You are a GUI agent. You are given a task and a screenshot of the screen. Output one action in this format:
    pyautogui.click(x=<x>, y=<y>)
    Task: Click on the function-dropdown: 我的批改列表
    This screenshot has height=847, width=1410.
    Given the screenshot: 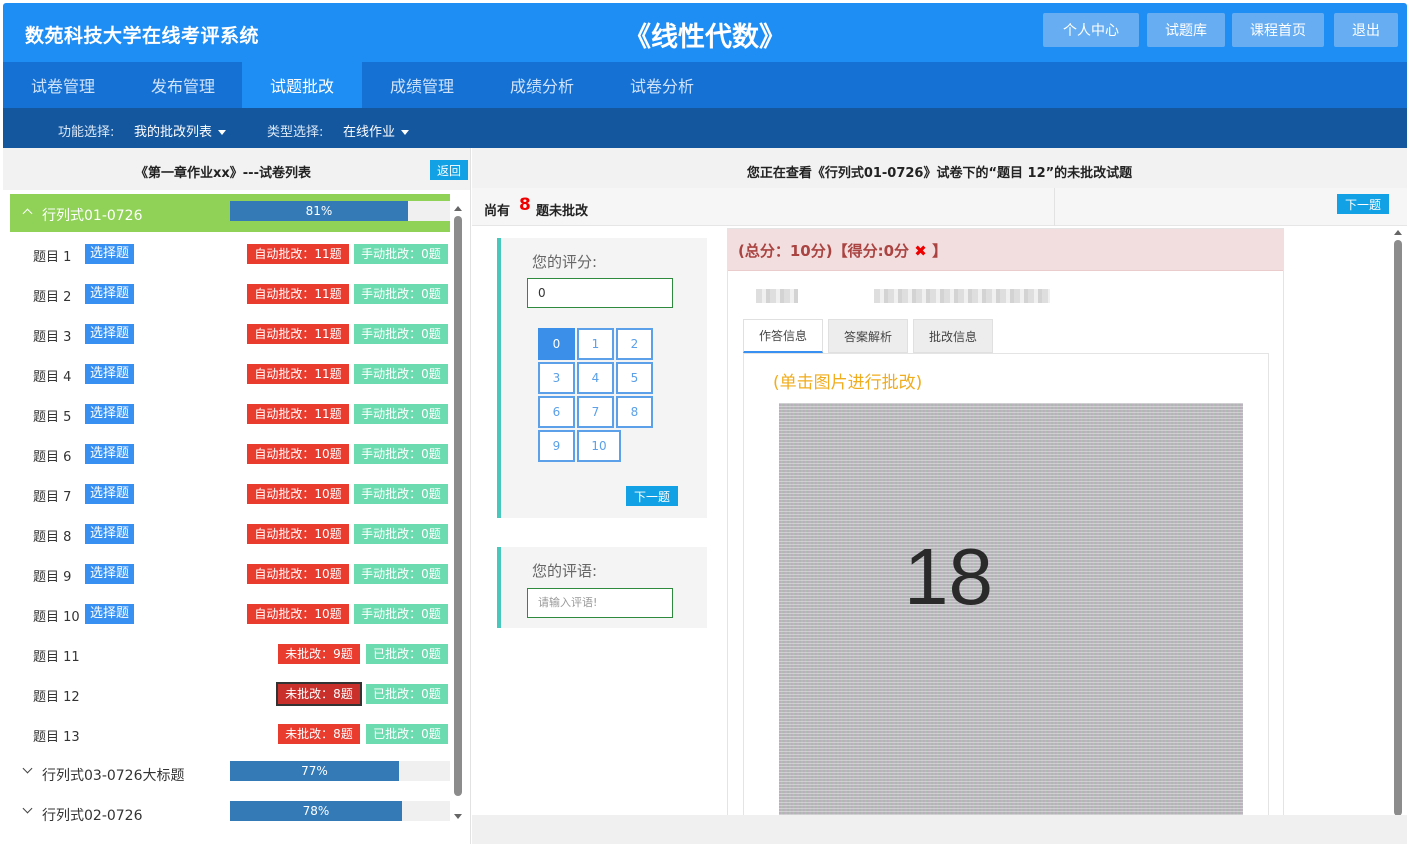 What is the action you would take?
    pyautogui.click(x=180, y=130)
    